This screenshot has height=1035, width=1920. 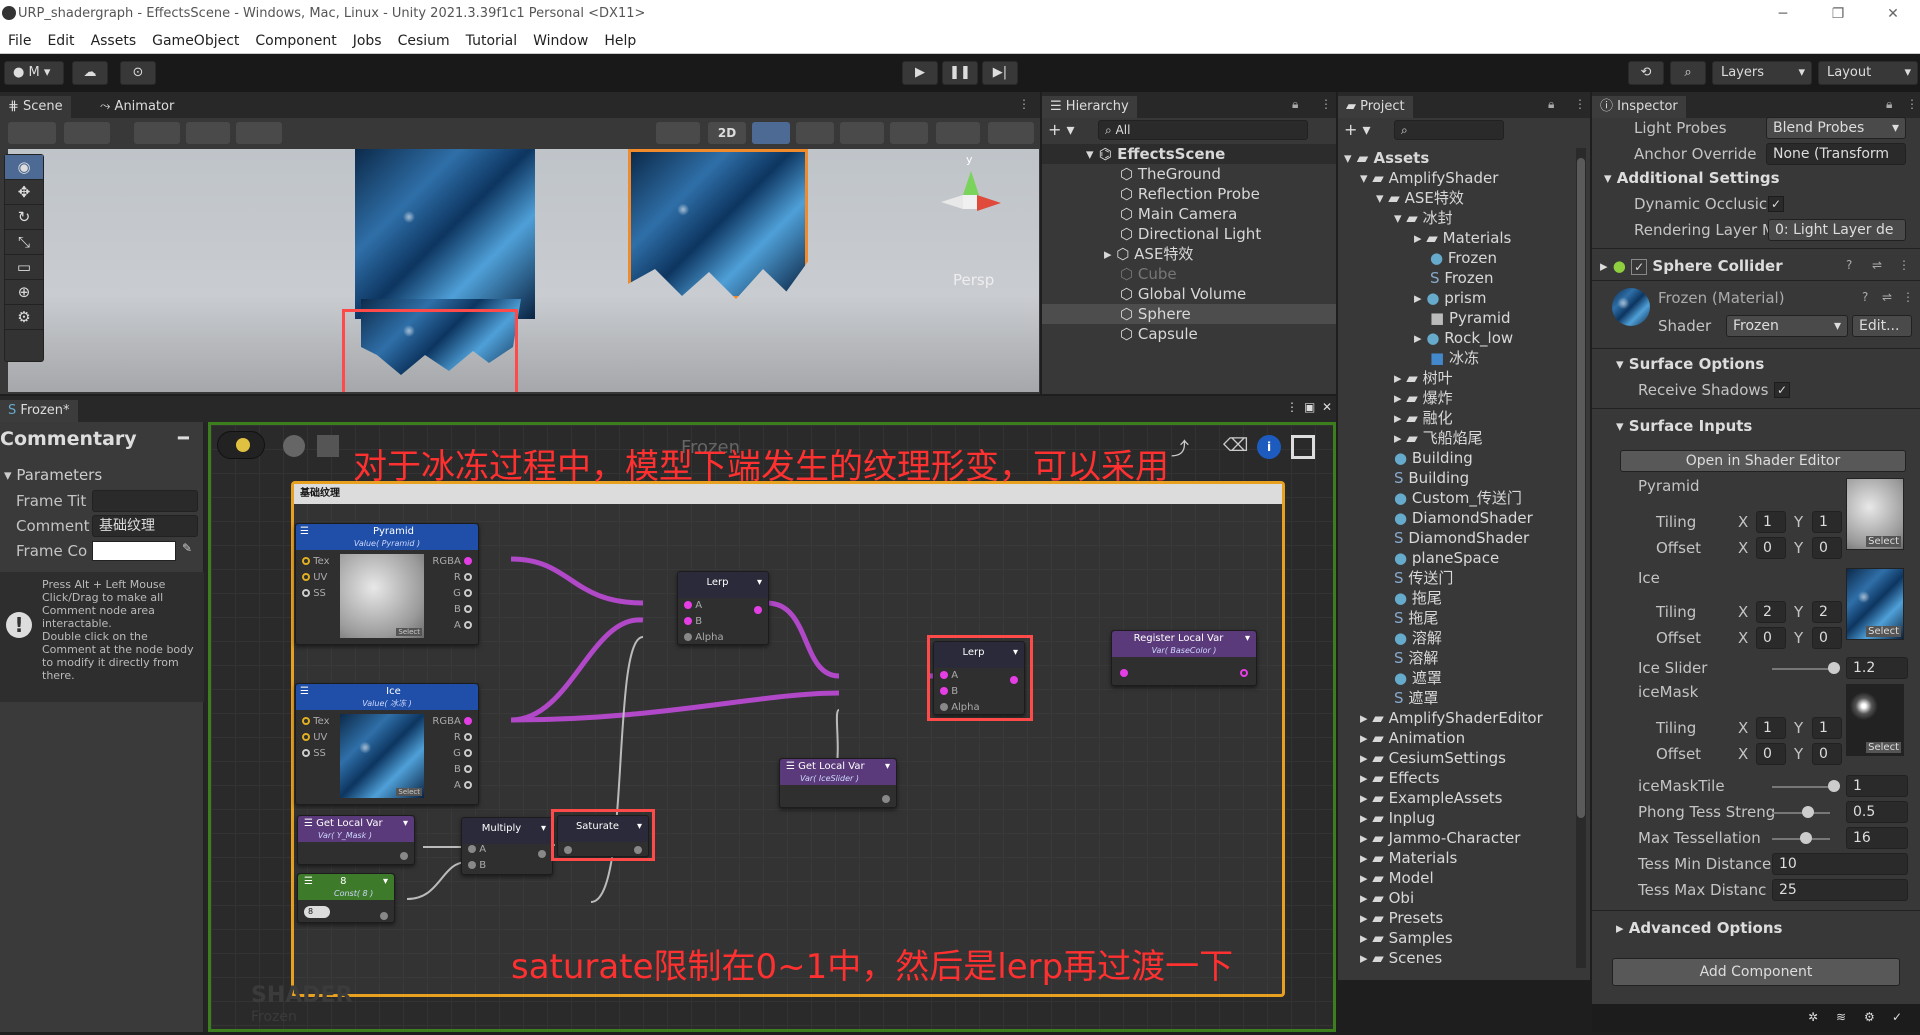 What do you see at coordinates (384, 915) in the screenshot?
I see `const-output-port` at bounding box center [384, 915].